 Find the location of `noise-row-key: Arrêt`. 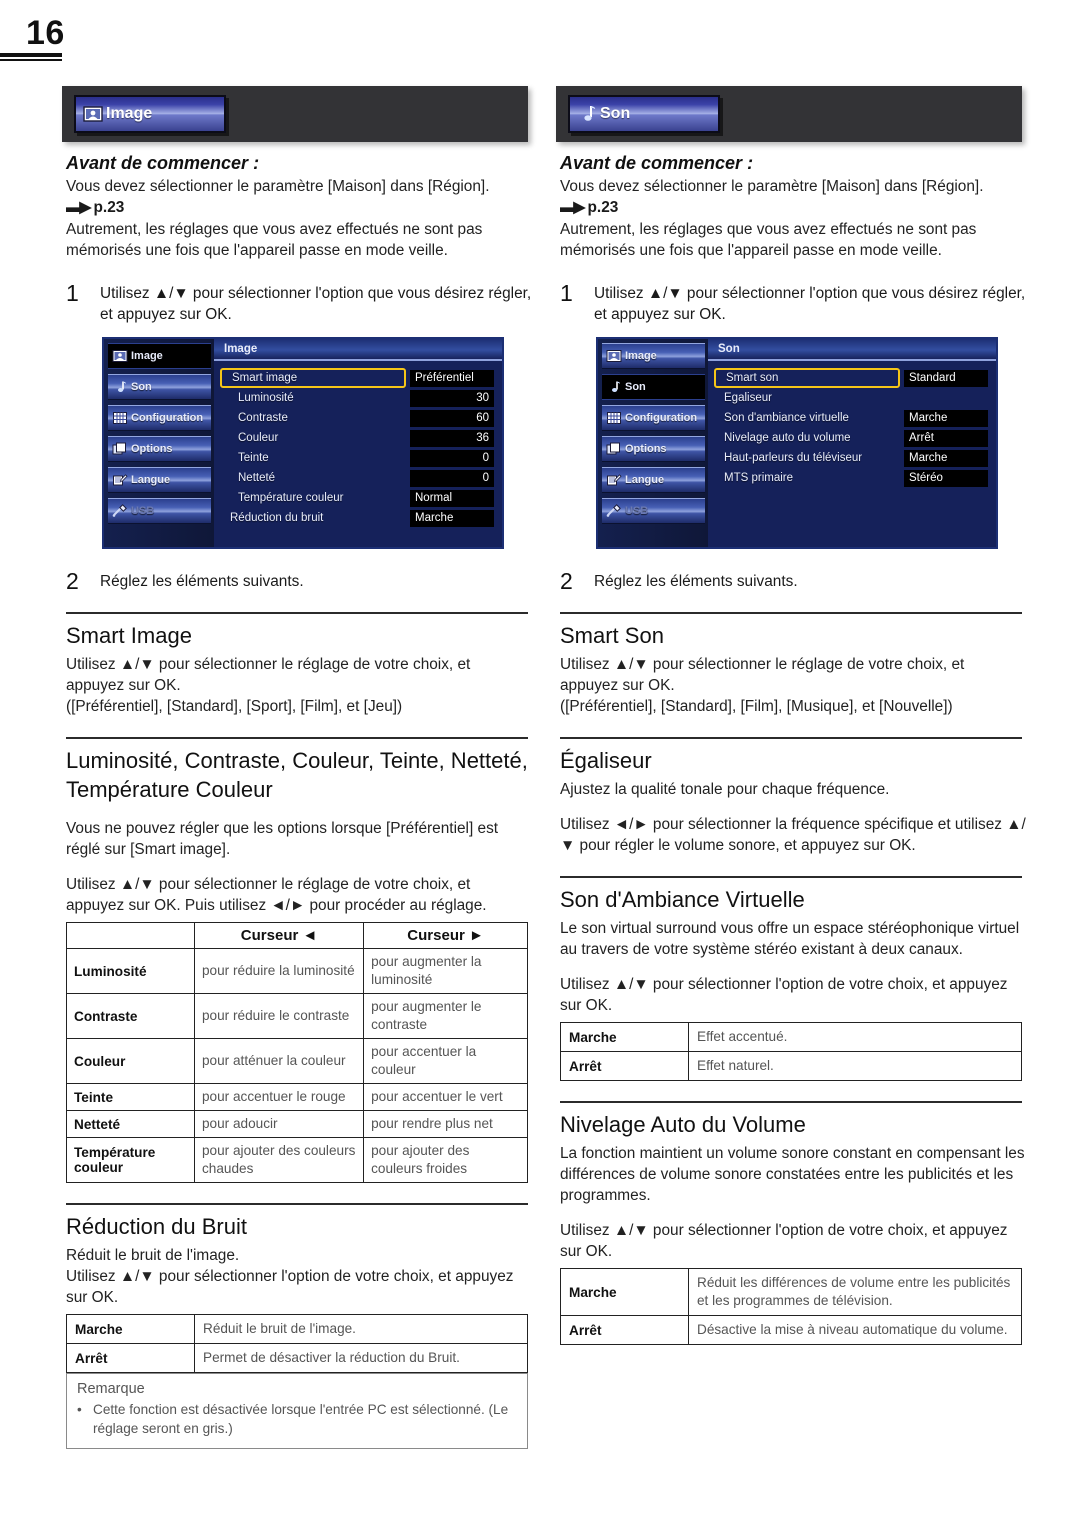

noise-row-key: Arrêt is located at coordinates (130, 1358).